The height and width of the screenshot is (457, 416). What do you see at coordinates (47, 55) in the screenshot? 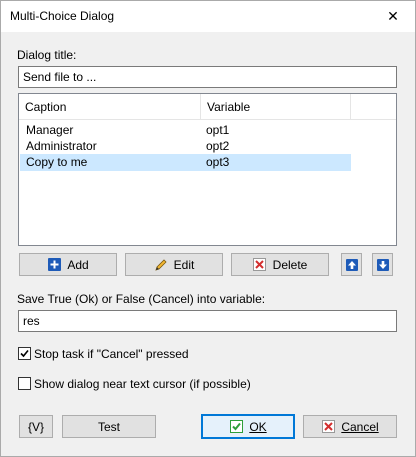
I see `dialog-title-label: Dialog title:` at bounding box center [47, 55].